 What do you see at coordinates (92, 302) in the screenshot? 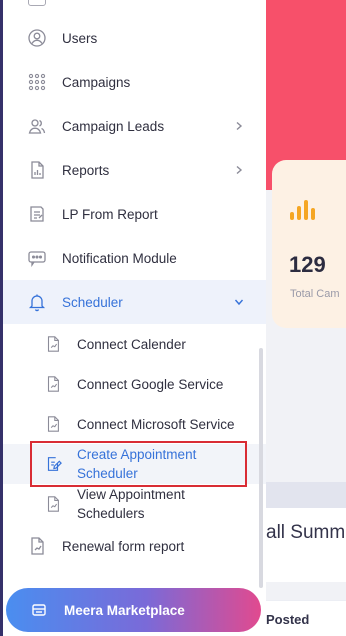
I see `sidebar-item-label: Scheduler` at bounding box center [92, 302].